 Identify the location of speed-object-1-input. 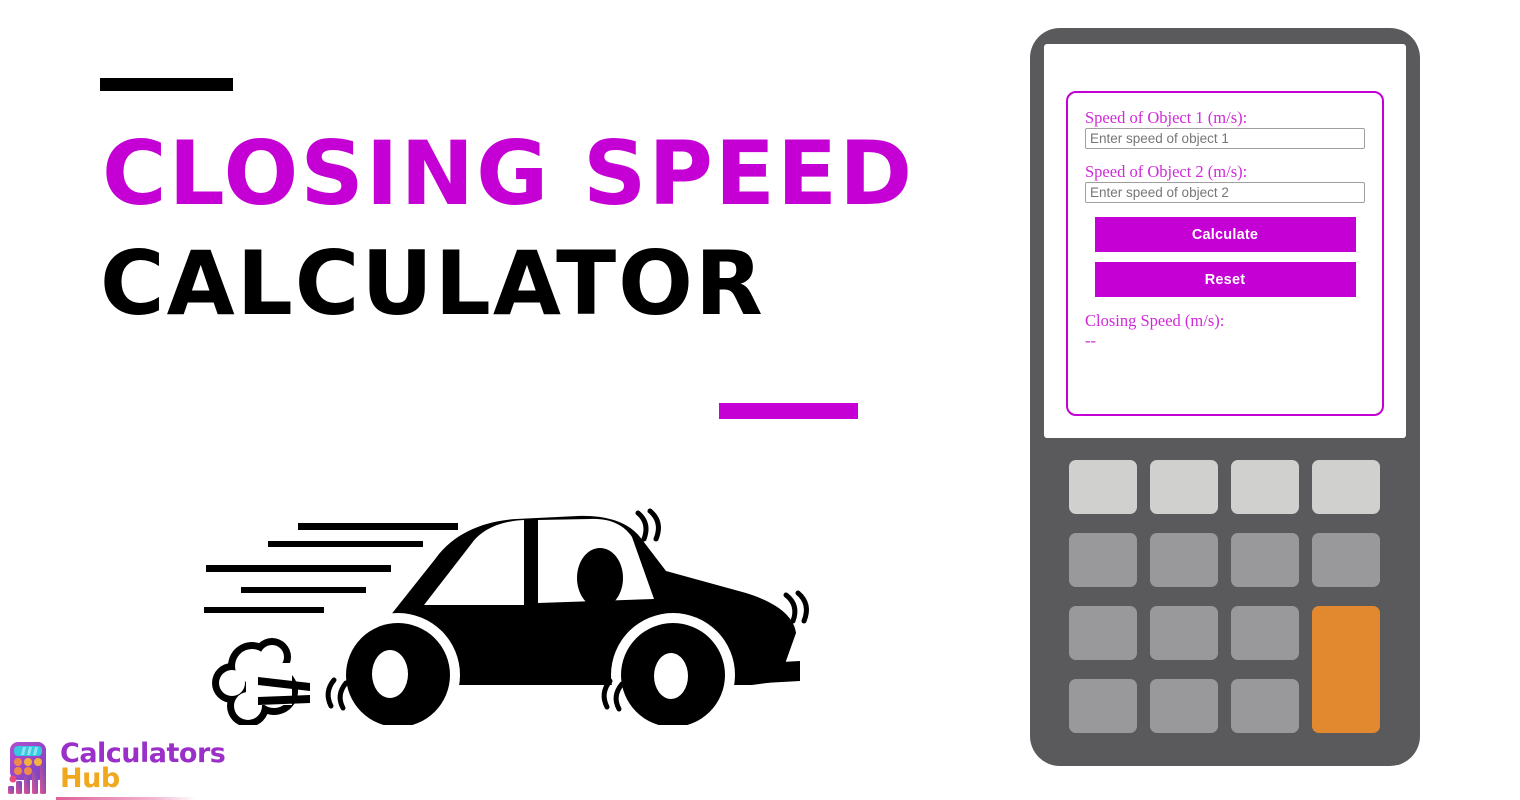
(1225, 138).